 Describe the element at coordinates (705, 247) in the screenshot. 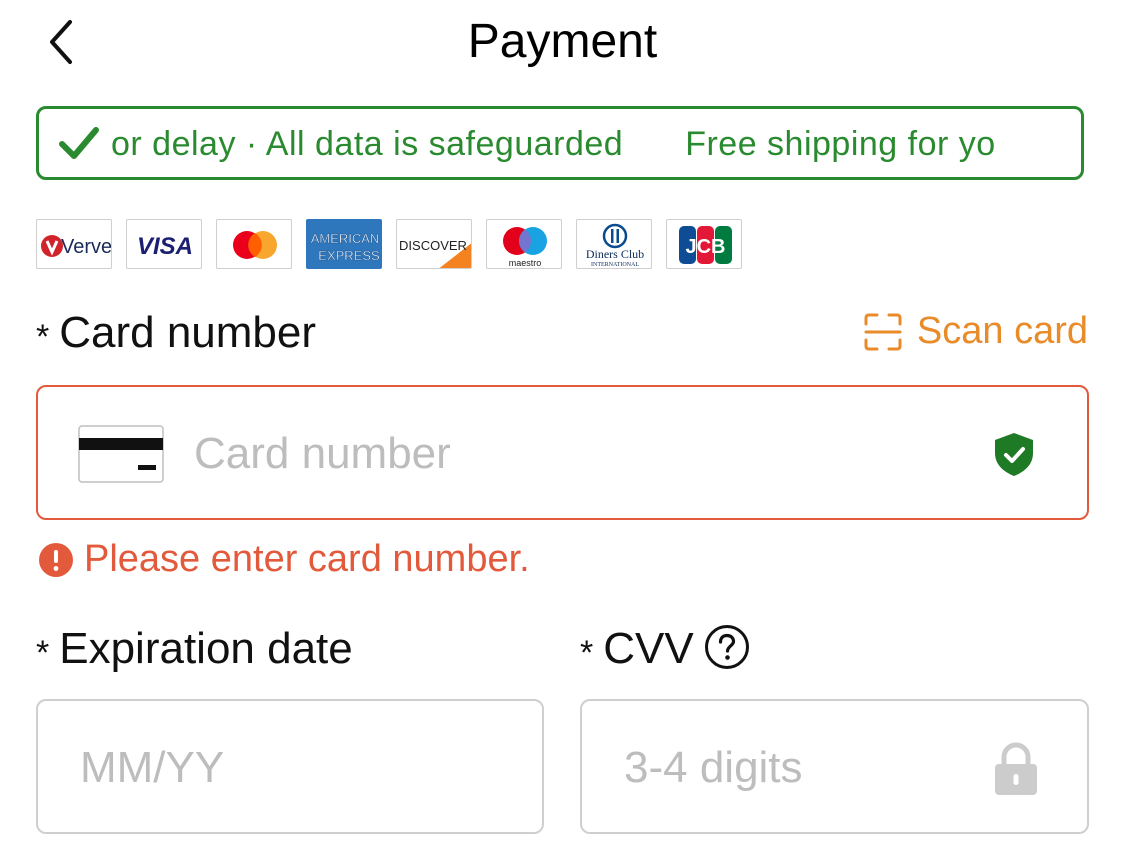

I see `svg-text: JCB` at that location.